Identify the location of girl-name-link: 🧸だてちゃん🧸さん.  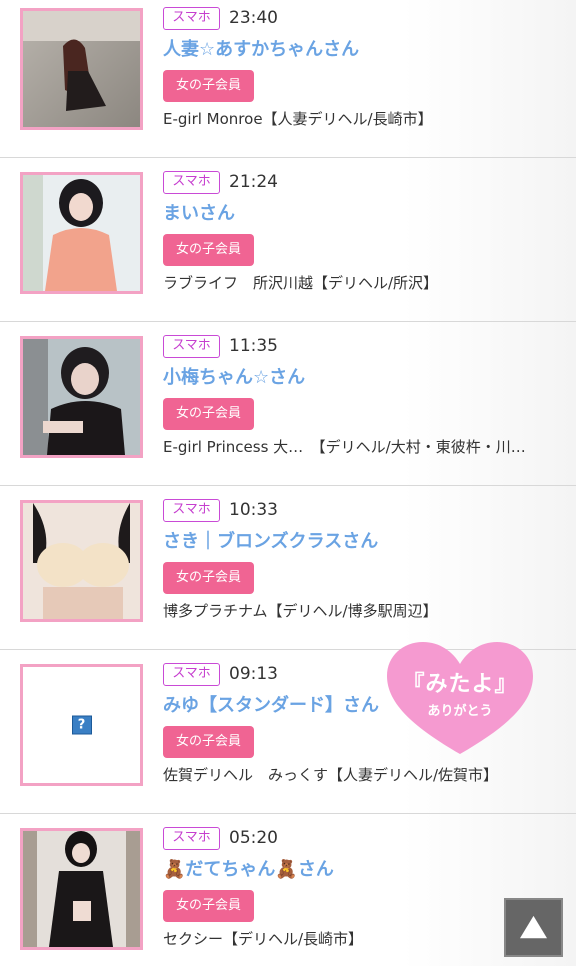
(248, 870).